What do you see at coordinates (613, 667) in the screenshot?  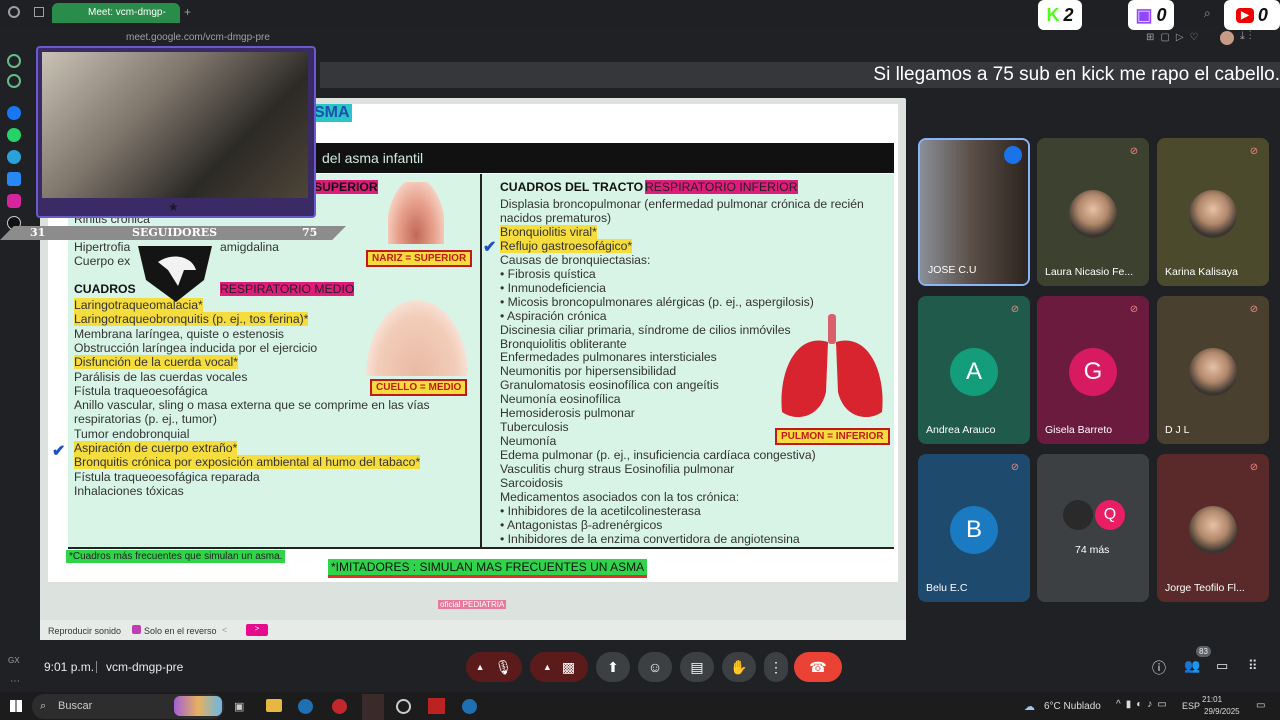 I see `present-button: ⬆` at bounding box center [613, 667].